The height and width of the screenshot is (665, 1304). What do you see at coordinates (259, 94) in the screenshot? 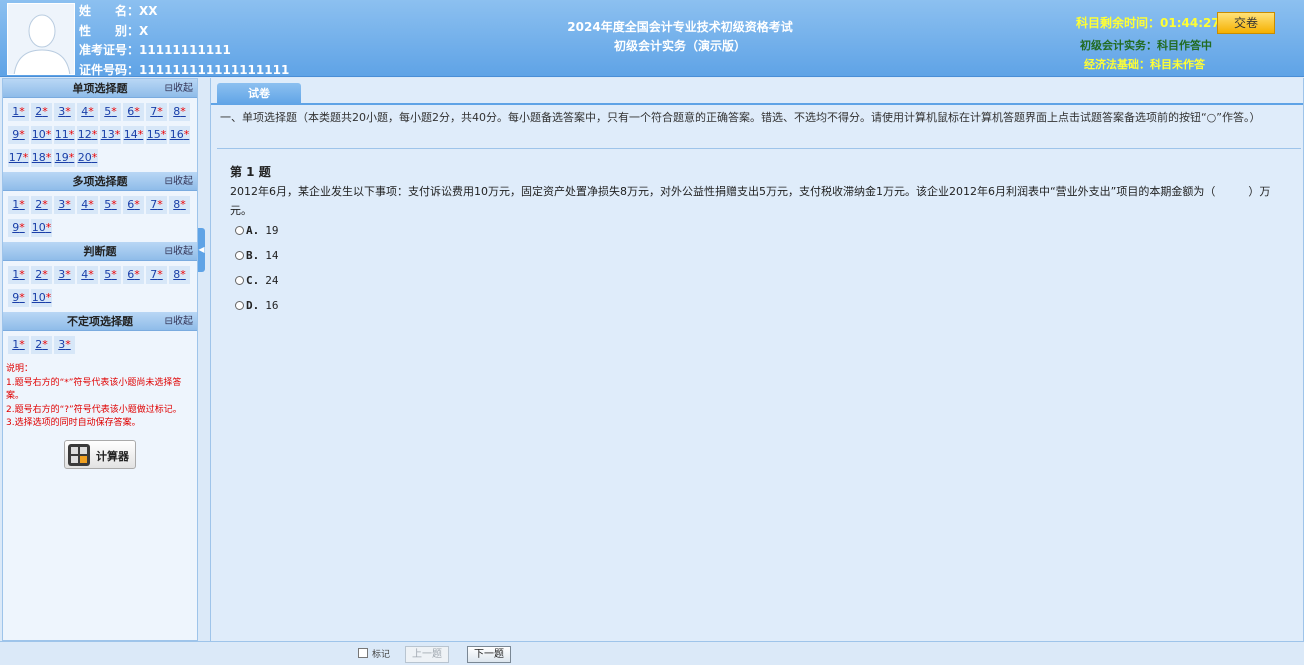
I see `tab-paper: 试卷` at bounding box center [259, 94].